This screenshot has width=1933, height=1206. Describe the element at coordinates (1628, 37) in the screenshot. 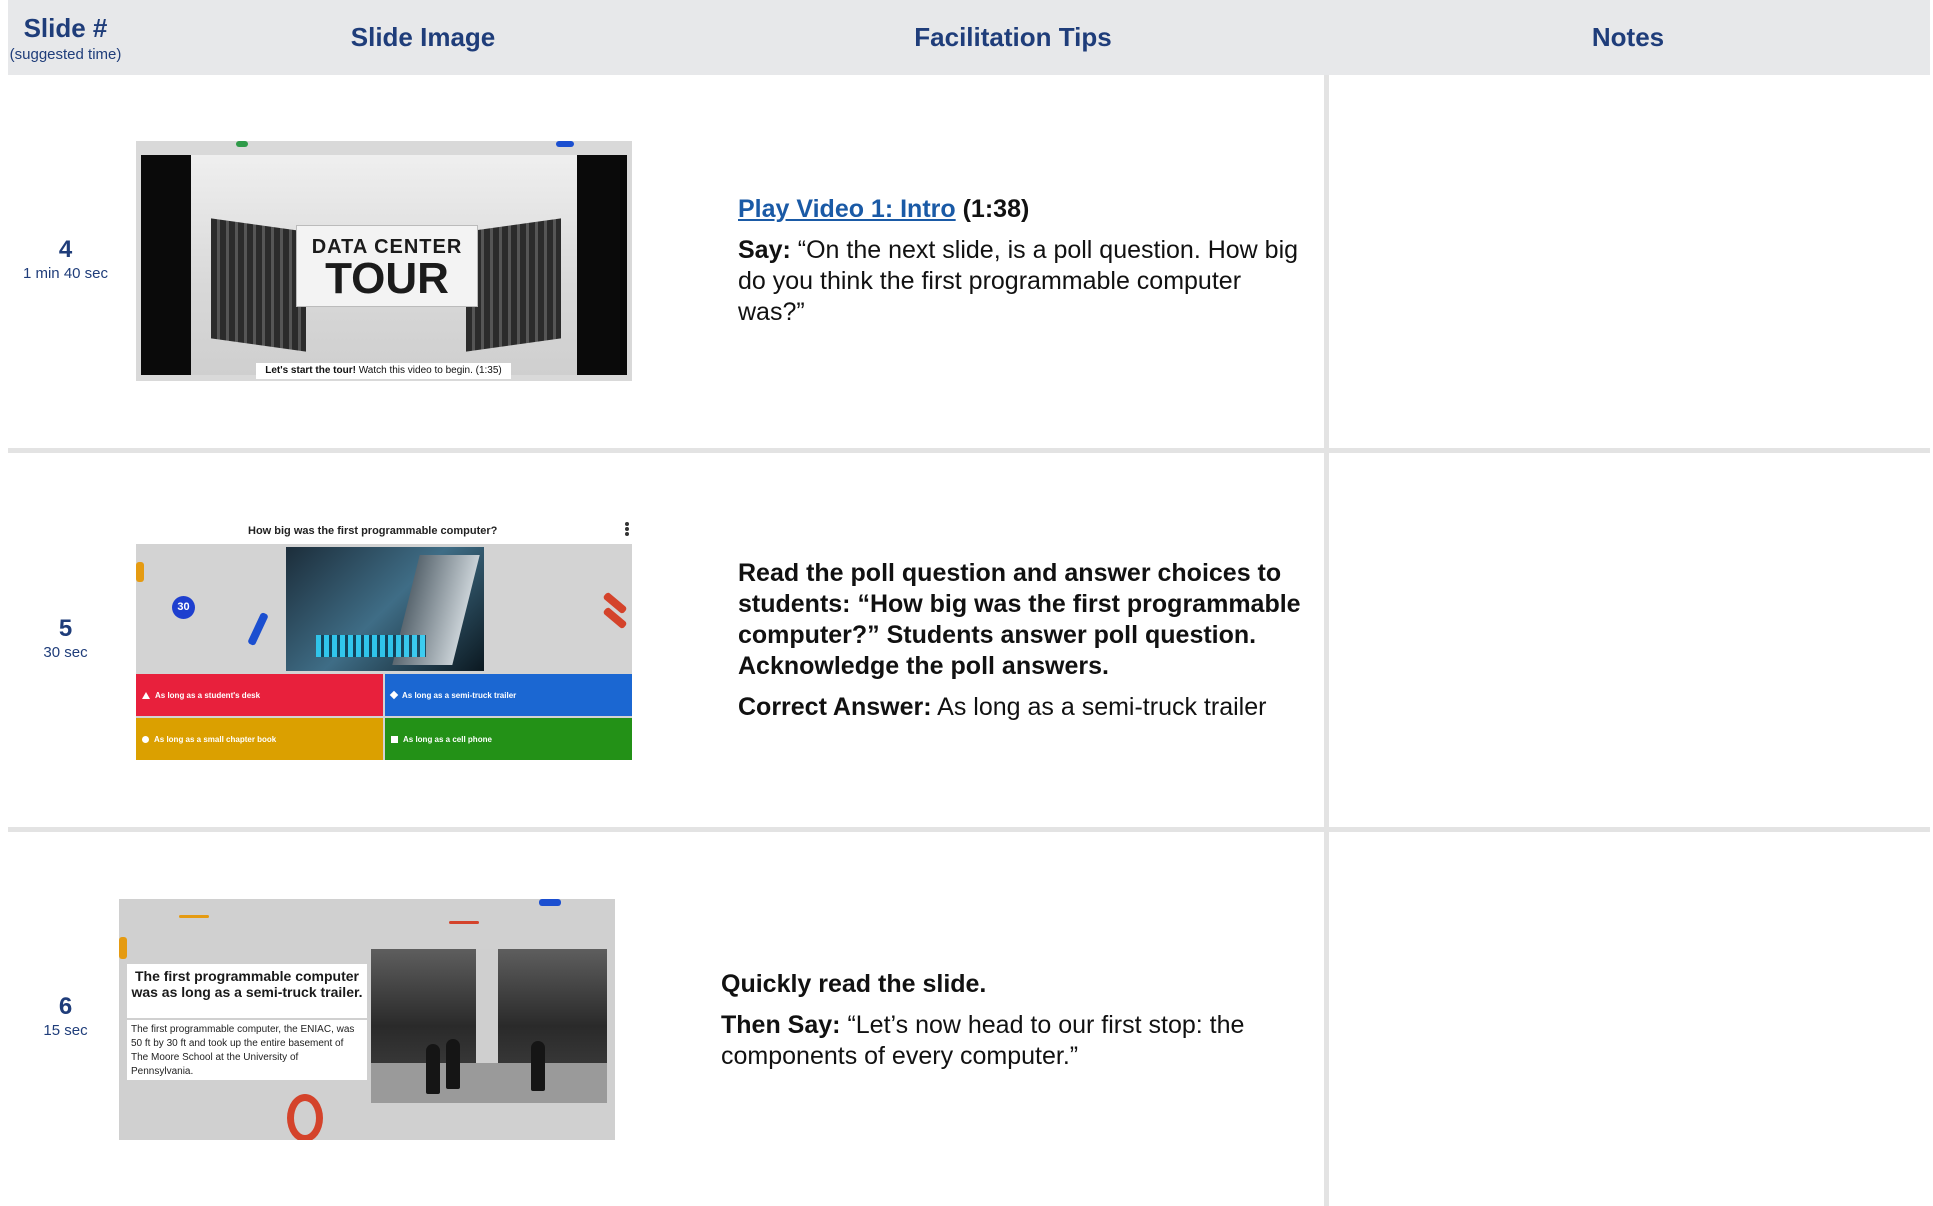

I see `header-notes: Notes` at that location.